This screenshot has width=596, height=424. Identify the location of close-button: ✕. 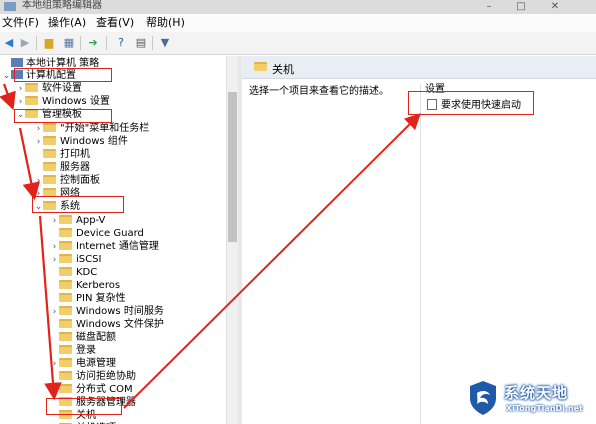
(555, 7).